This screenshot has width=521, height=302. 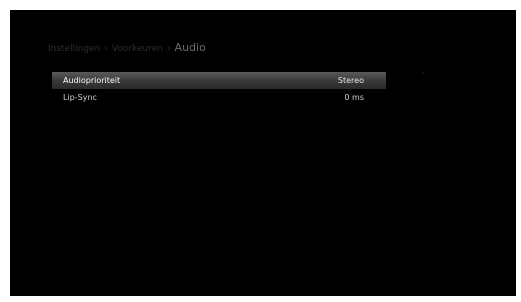 What do you see at coordinates (137, 49) in the screenshot?
I see `breadcrumb-level2: Voorkeuren` at bounding box center [137, 49].